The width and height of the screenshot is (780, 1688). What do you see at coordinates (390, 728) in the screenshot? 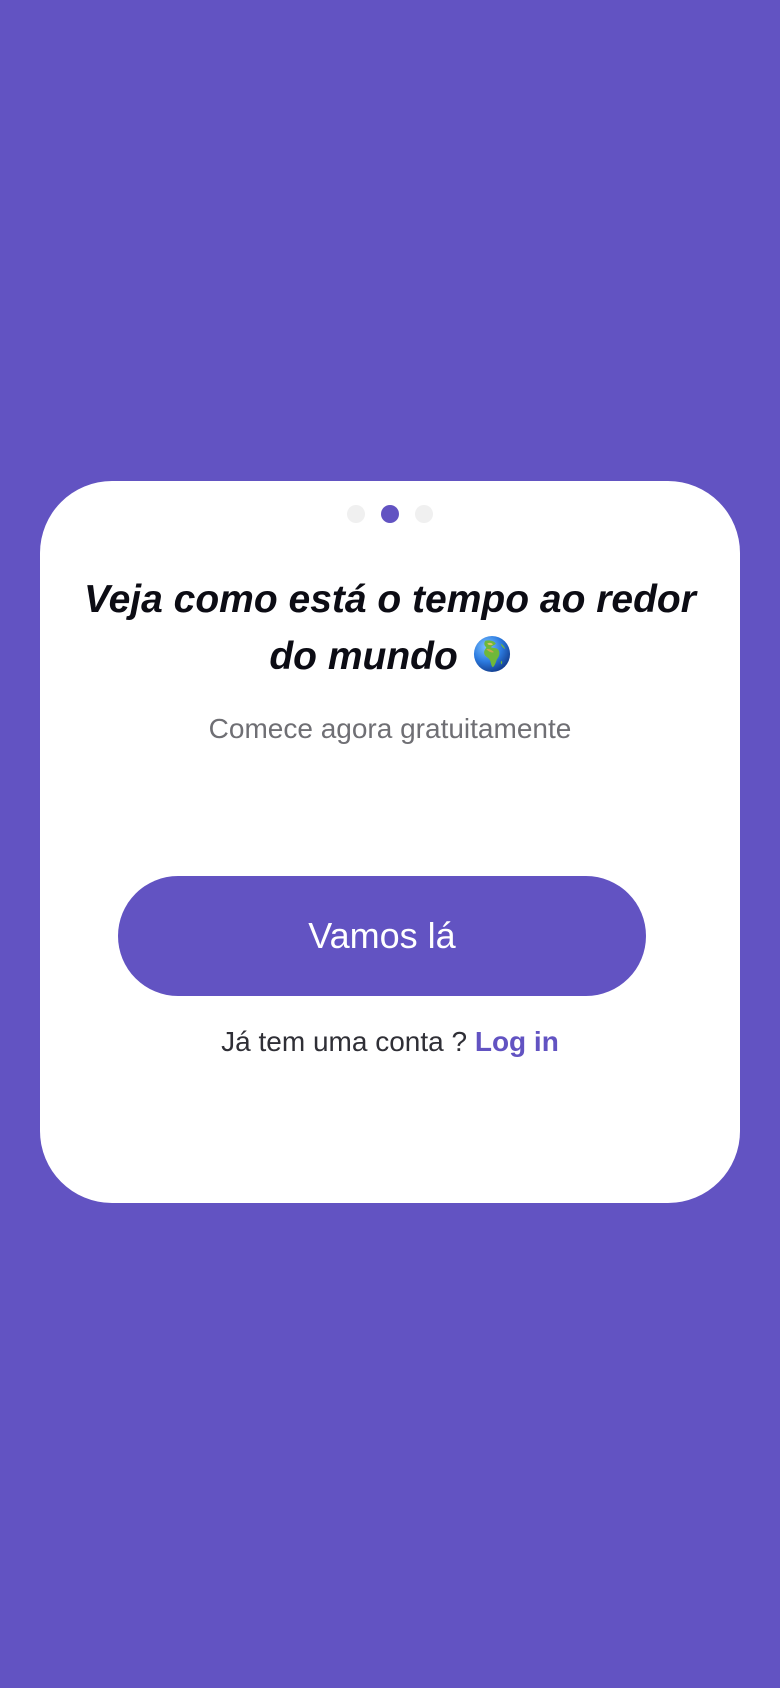
I see `onboarding-subtitle: Comece agora gratuitamente` at bounding box center [390, 728].